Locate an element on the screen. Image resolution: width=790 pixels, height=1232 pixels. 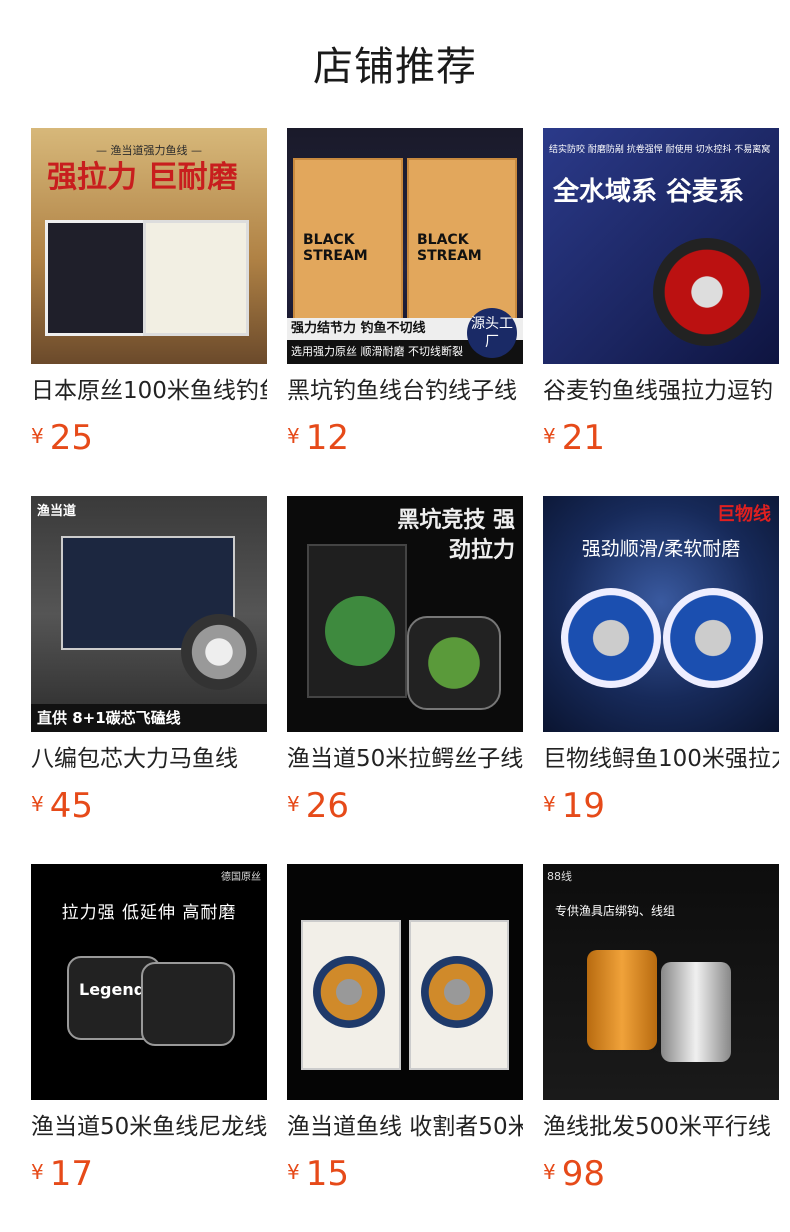
product-price: ¥17 is located at coordinates (62, 1174).